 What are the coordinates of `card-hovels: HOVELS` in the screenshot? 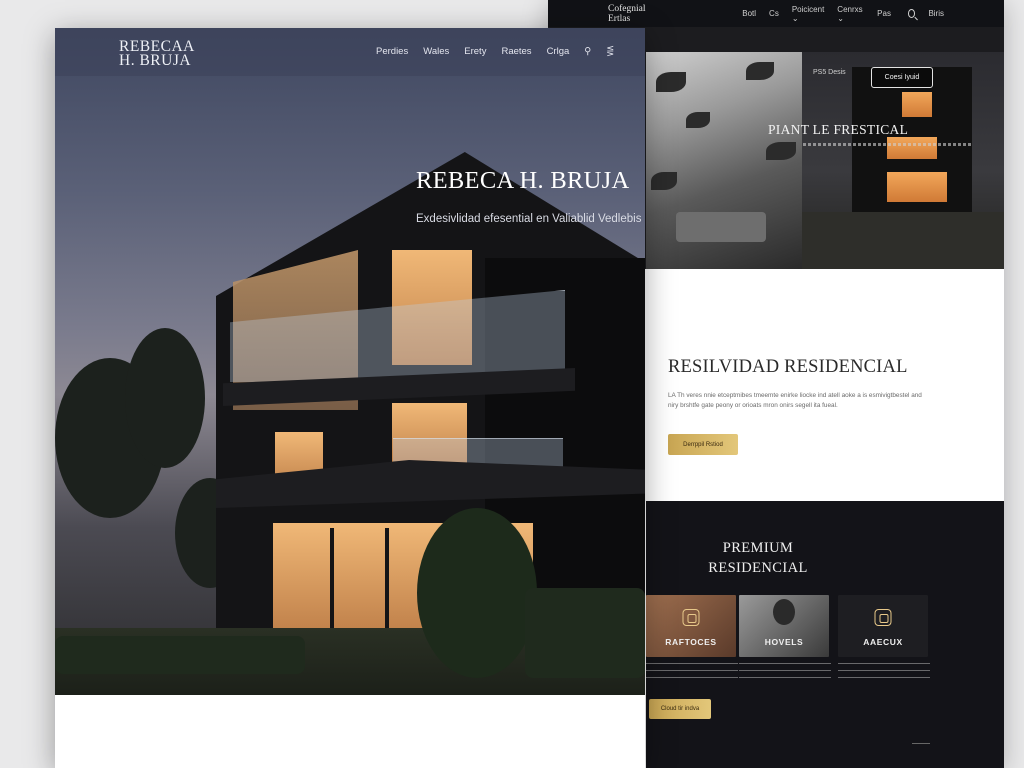 It's located at (784, 626).